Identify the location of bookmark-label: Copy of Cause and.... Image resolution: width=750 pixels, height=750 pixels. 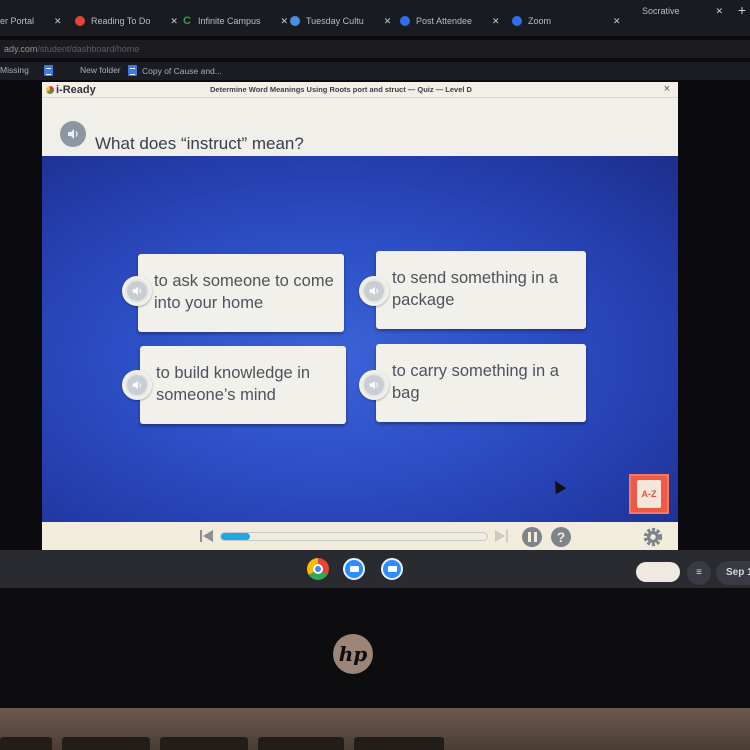
(182, 70).